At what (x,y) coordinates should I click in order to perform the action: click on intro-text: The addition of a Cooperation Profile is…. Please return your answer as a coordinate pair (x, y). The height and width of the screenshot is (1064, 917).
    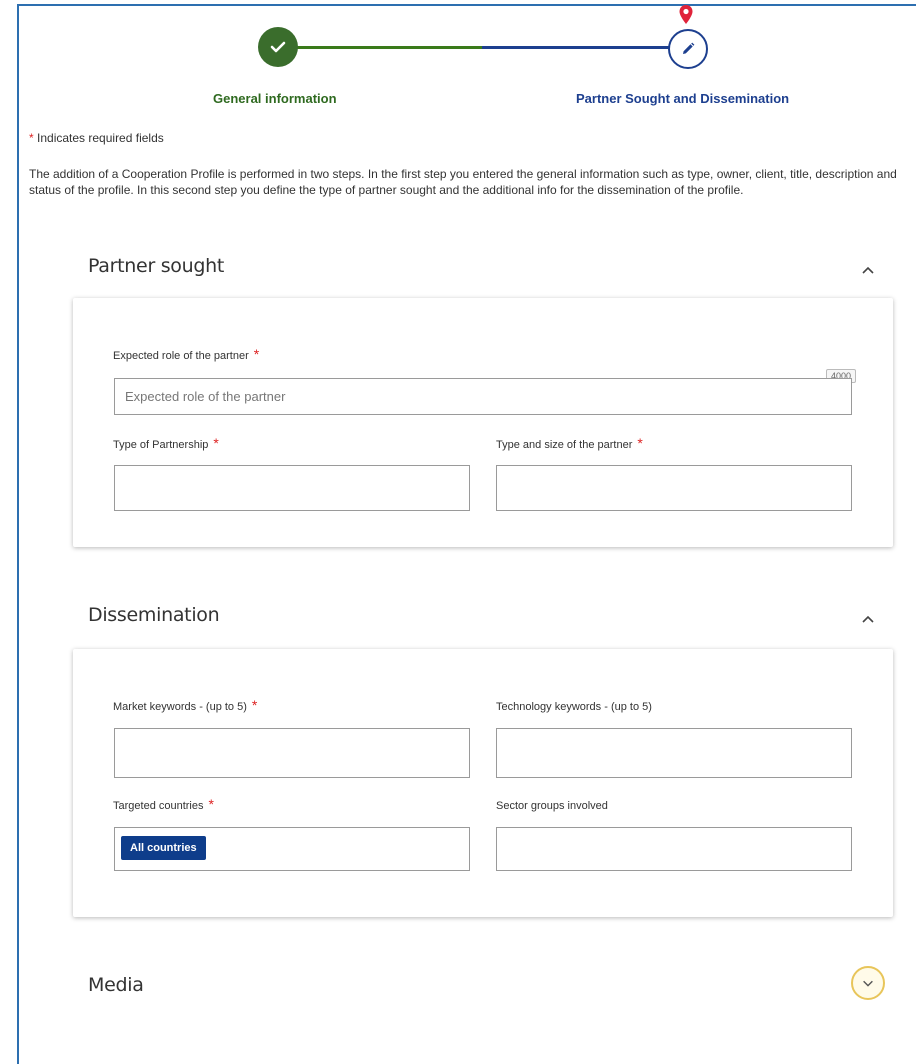
    Looking at the image, I should click on (463, 182).